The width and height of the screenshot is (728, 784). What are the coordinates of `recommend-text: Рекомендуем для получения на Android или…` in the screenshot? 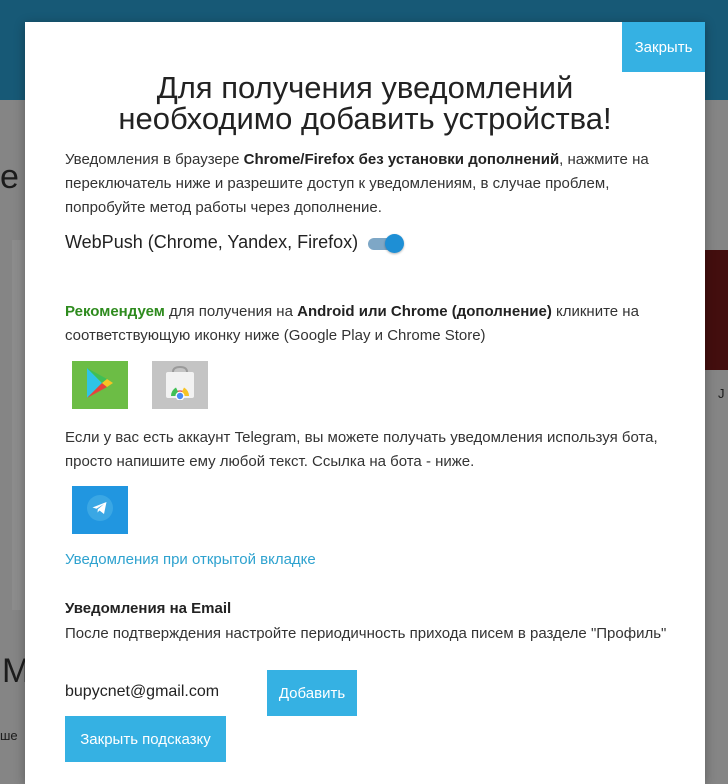 It's located at (375, 324).